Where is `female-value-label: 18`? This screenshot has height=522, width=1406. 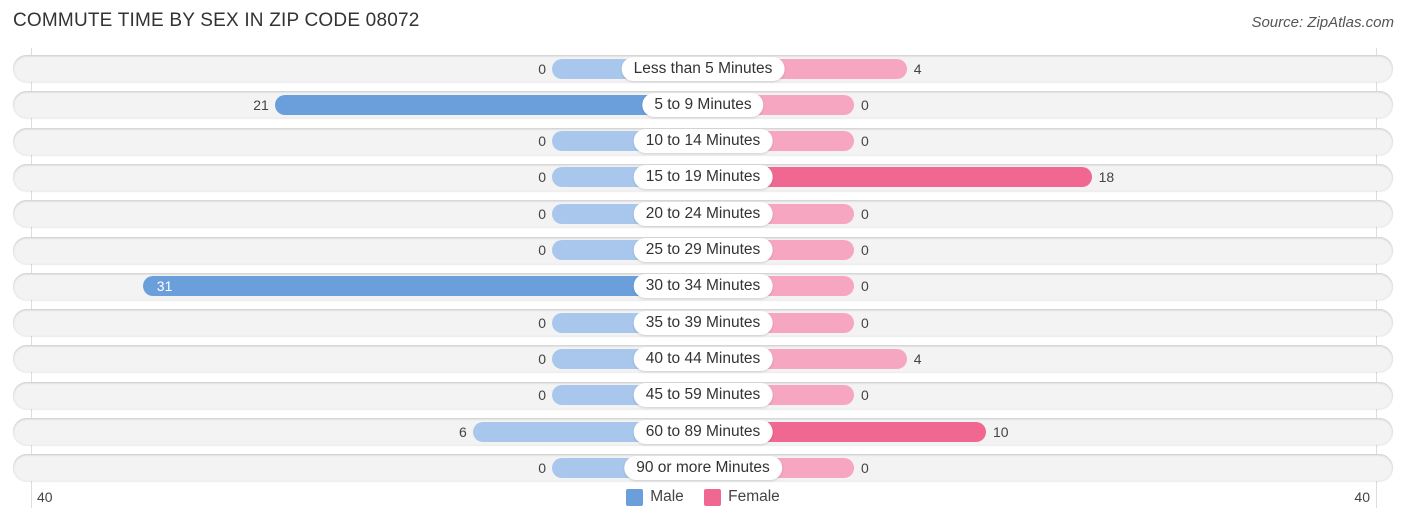 female-value-label: 18 is located at coordinates (1106, 177).